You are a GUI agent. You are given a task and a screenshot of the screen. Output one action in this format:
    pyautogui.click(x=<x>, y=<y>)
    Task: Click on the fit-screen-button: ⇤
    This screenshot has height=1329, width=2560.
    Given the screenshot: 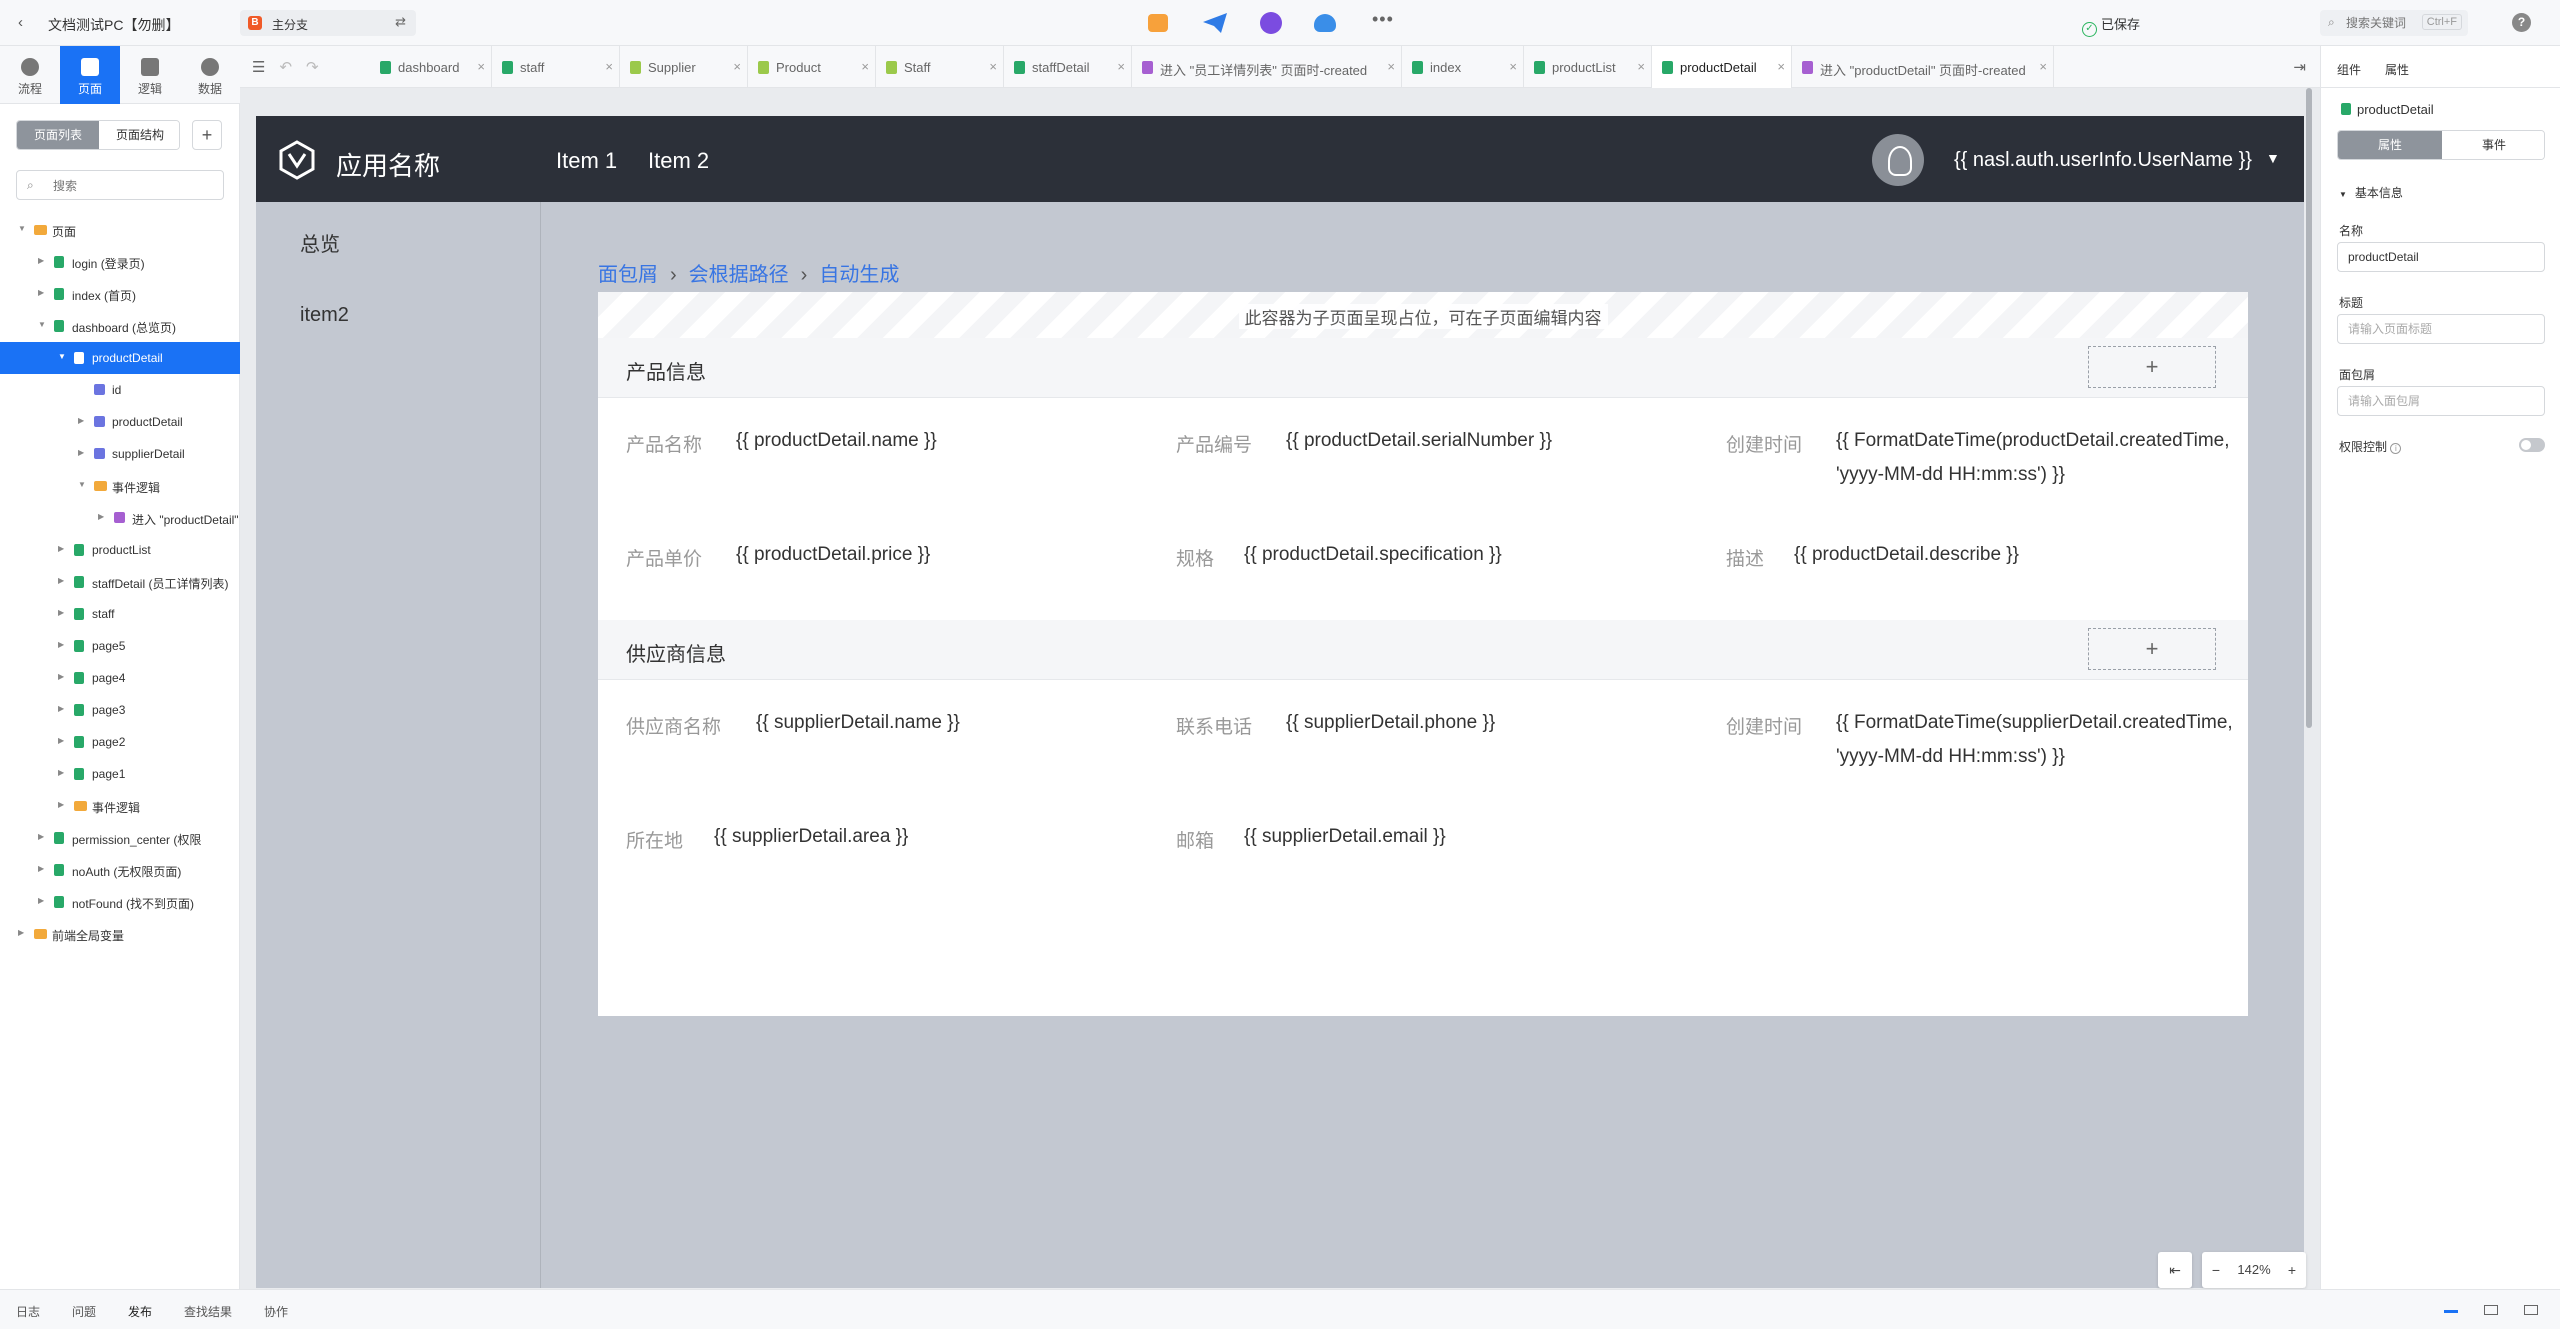 What is the action you would take?
    pyautogui.click(x=2175, y=1270)
    